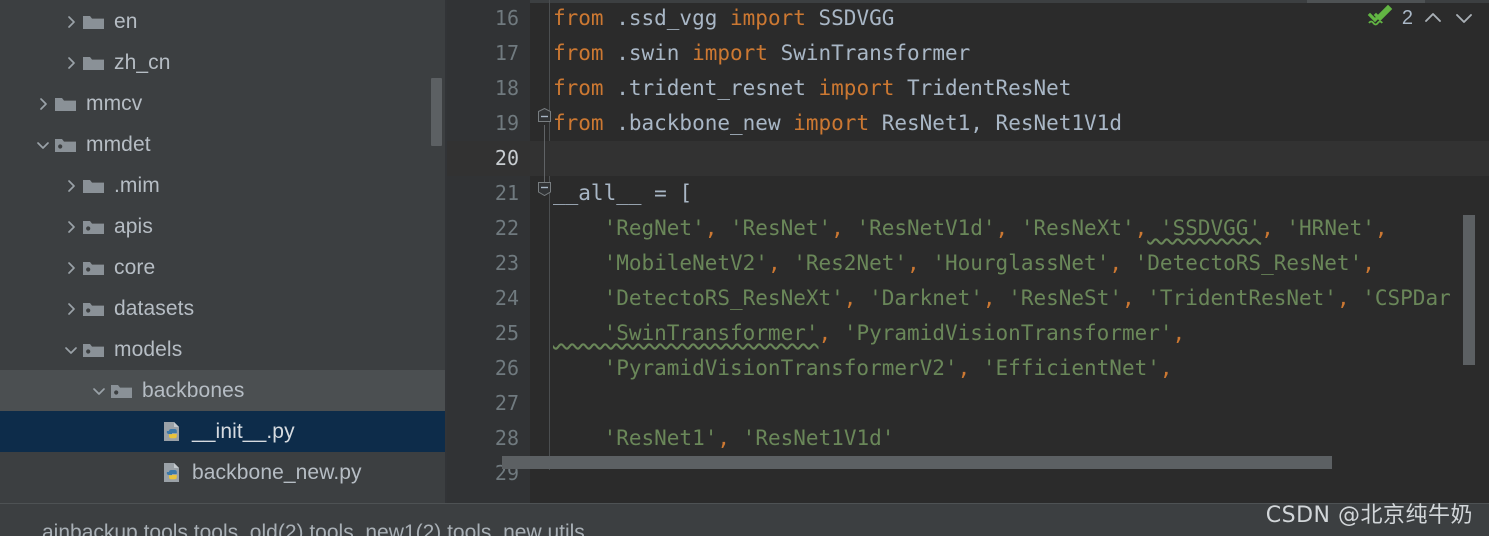  Describe the element at coordinates (222, 498) in the screenshot. I see `tree-row-csp_darknet-py: csp_darknet.py` at that location.